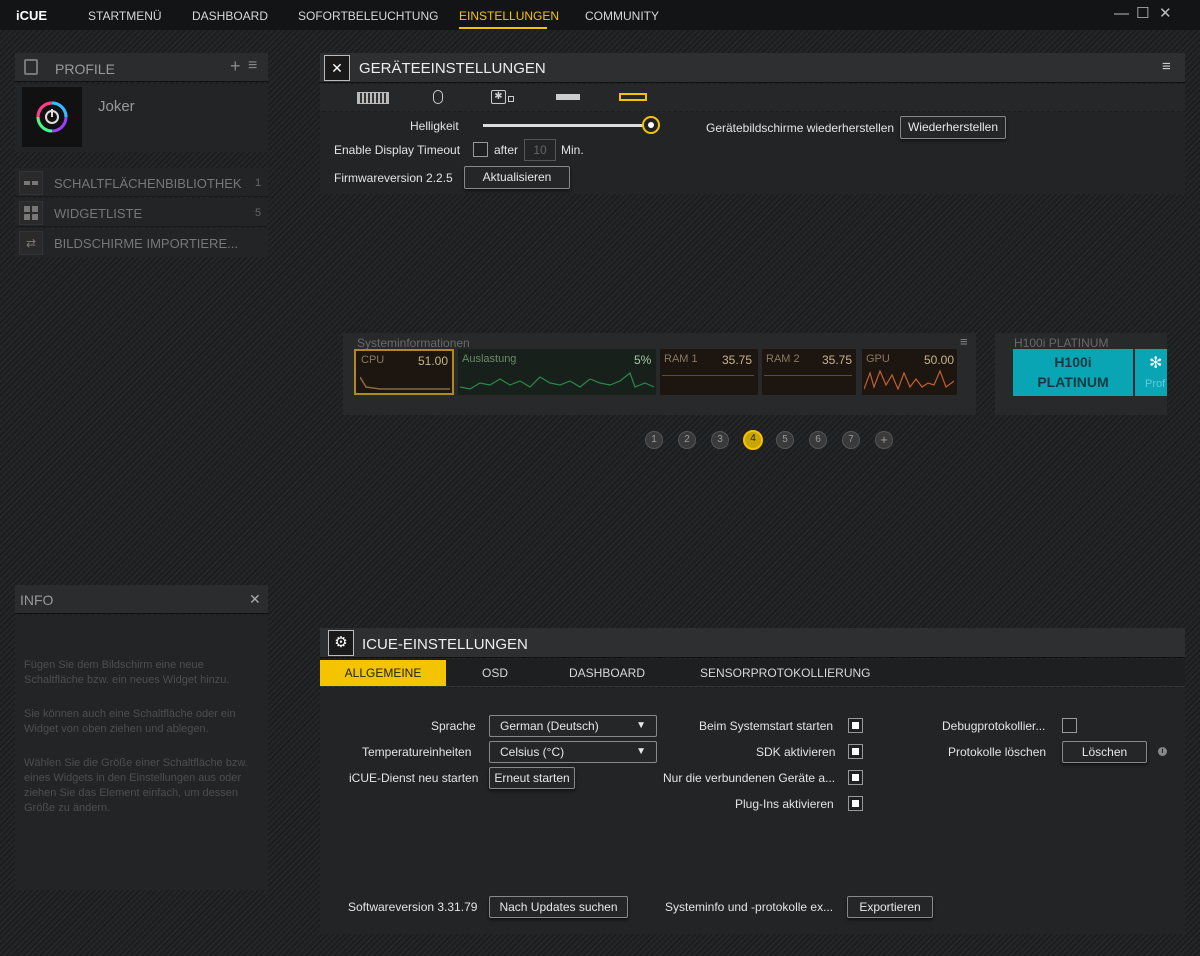  What do you see at coordinates (855, 751) in the screenshot?
I see `sdk-checkbox` at bounding box center [855, 751].